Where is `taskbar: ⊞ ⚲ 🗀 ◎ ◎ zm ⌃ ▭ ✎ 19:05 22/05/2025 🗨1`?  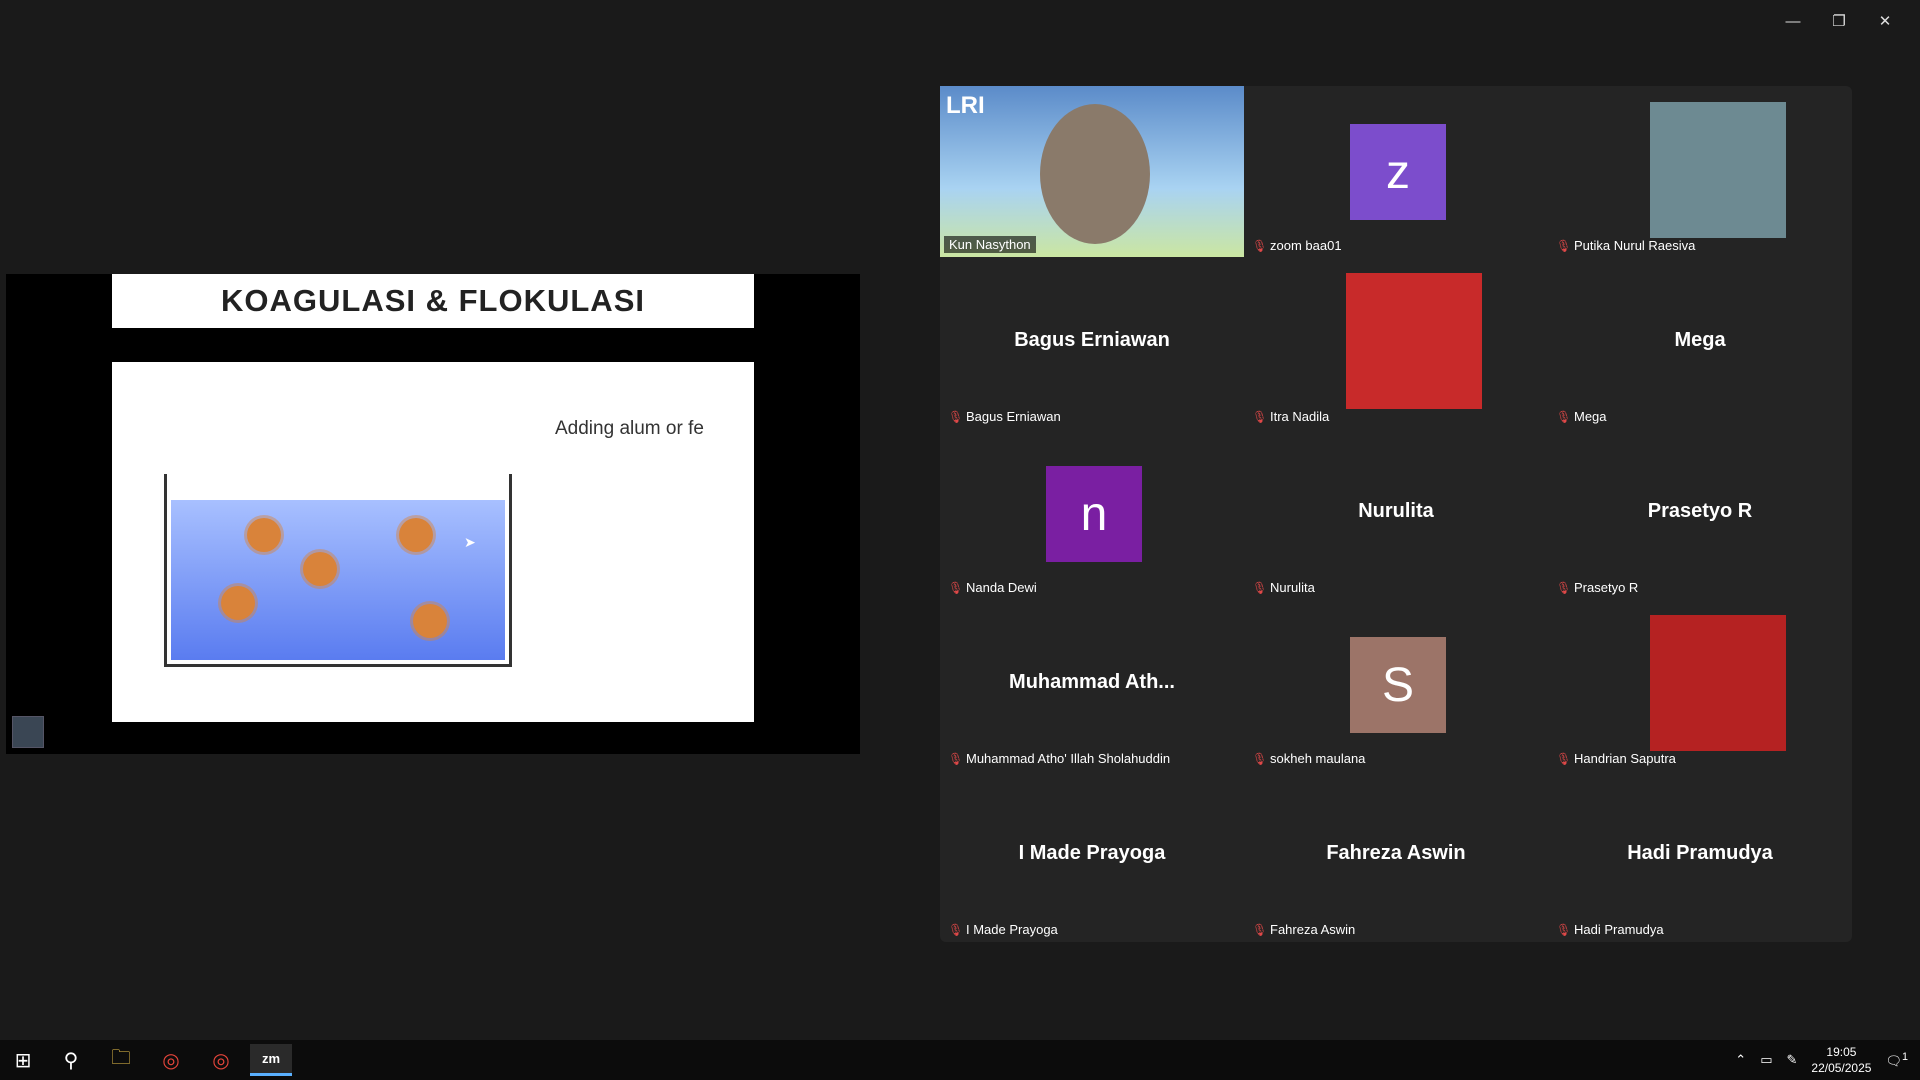 taskbar: ⊞ ⚲ 🗀 ◎ ◎ zm ⌃ ▭ ✎ 19:05 22/05/2025 🗨1 is located at coordinates (960, 1060).